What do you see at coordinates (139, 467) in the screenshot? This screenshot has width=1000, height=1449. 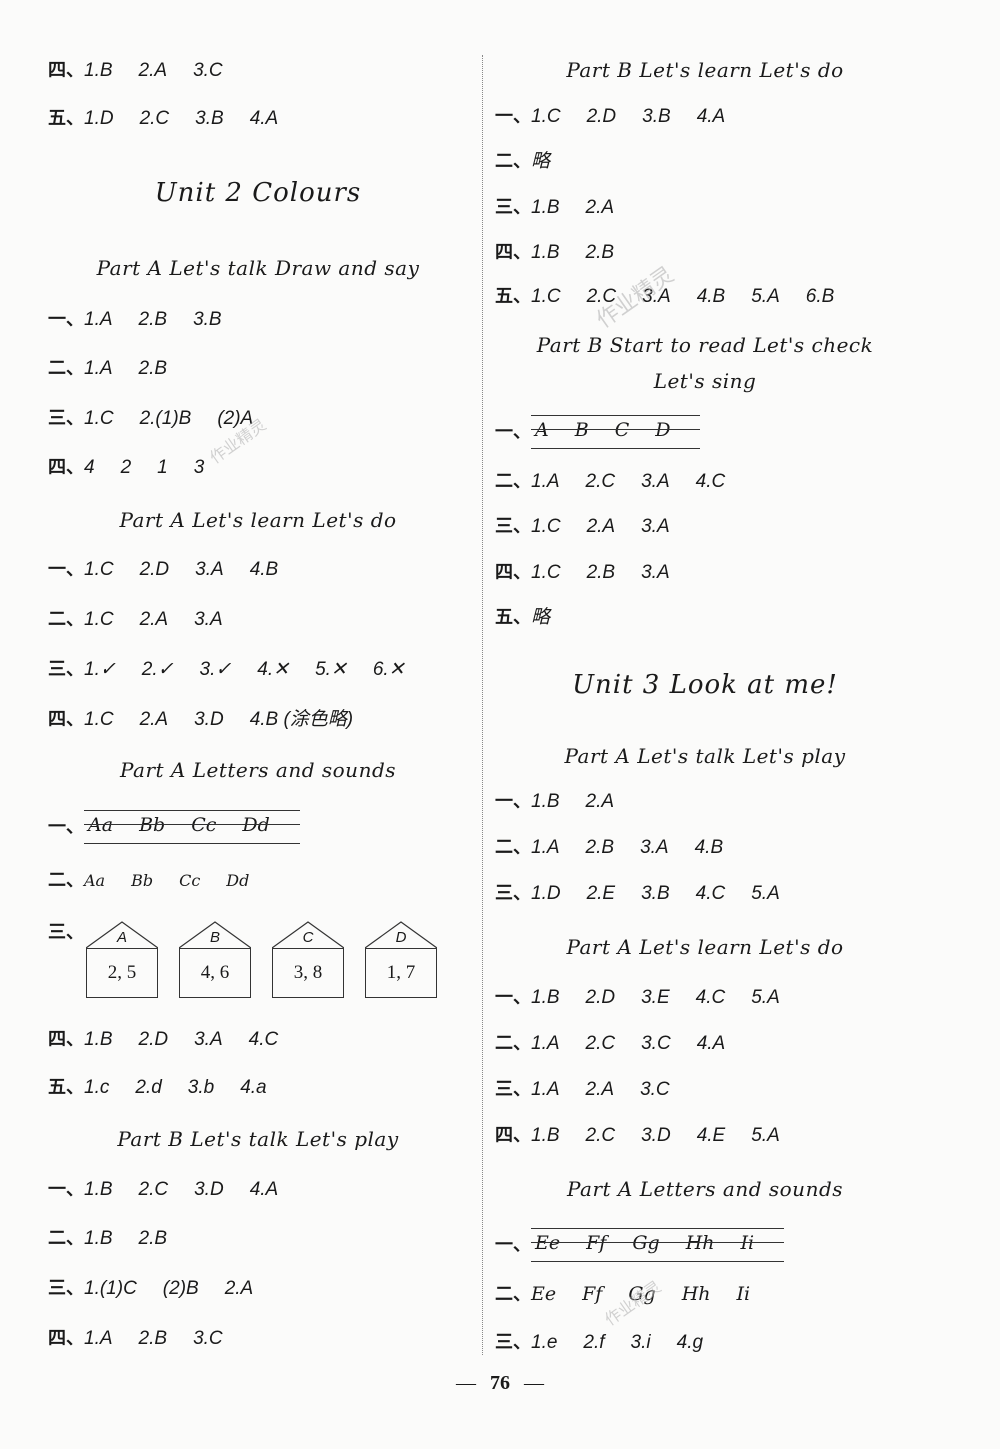 I see `answer-row: 四、4 2 1 3` at bounding box center [139, 467].